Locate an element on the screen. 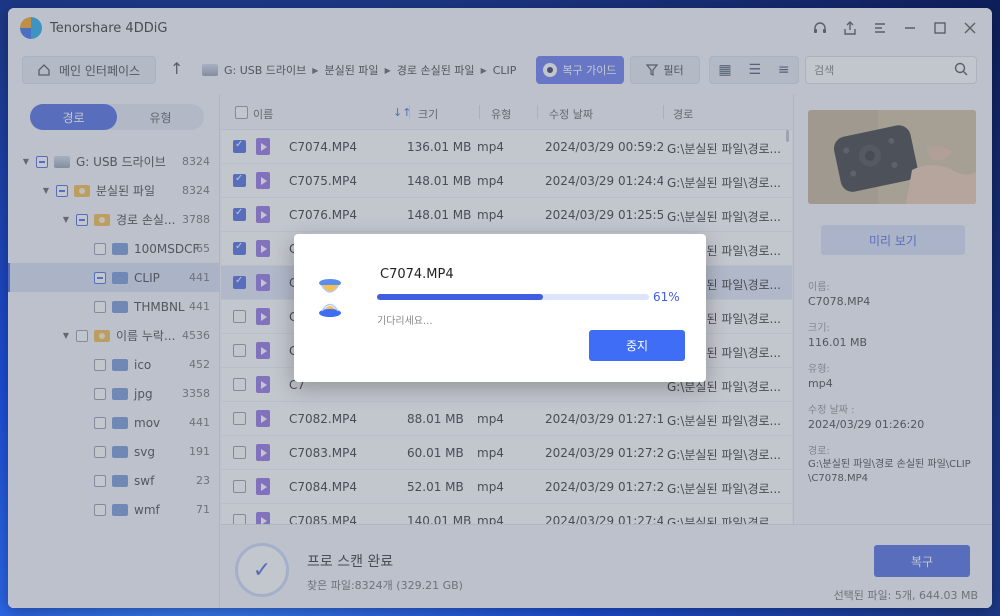 The height and width of the screenshot is (616, 1000). dialog-filename: C7074.MP4 is located at coordinates (417, 274).